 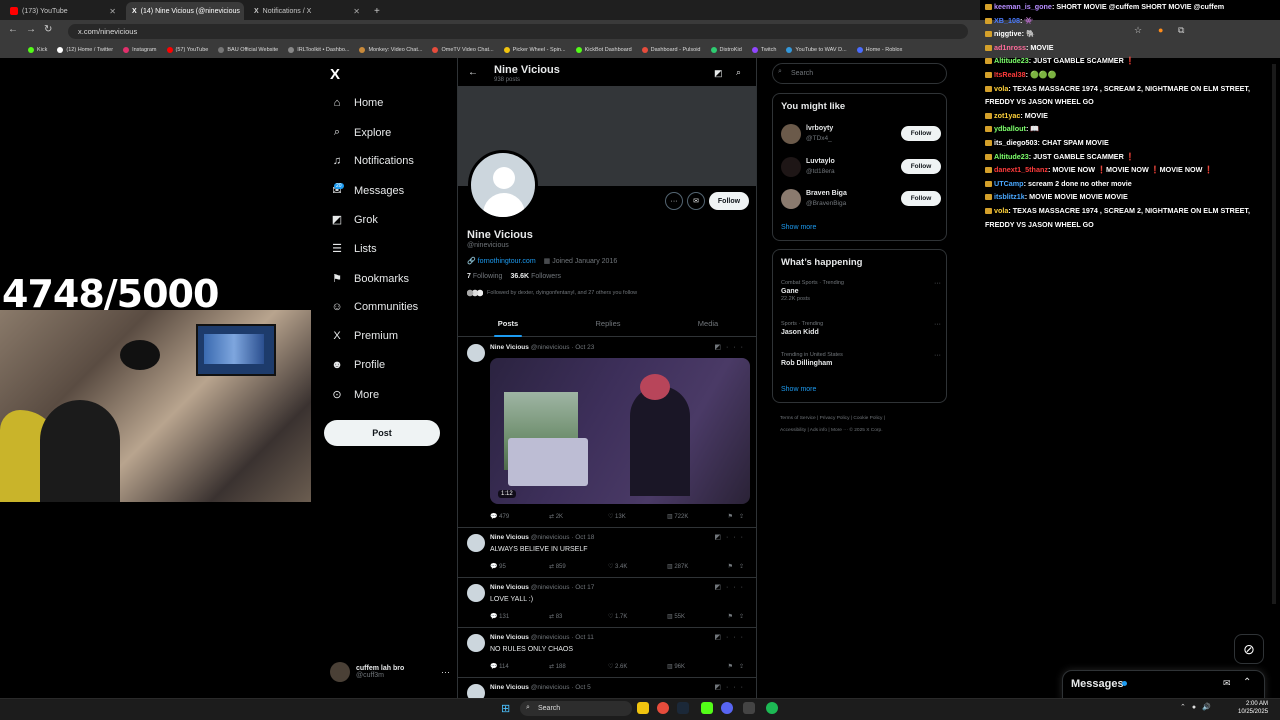 What do you see at coordinates (671, 50) in the screenshot?
I see `bookmark-item: Dashboard - Pulsoid` at bounding box center [671, 50].